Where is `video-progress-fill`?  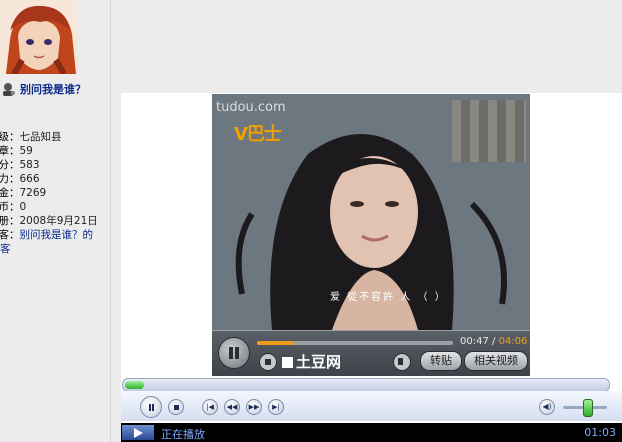 video-progress-fill is located at coordinates (276, 343).